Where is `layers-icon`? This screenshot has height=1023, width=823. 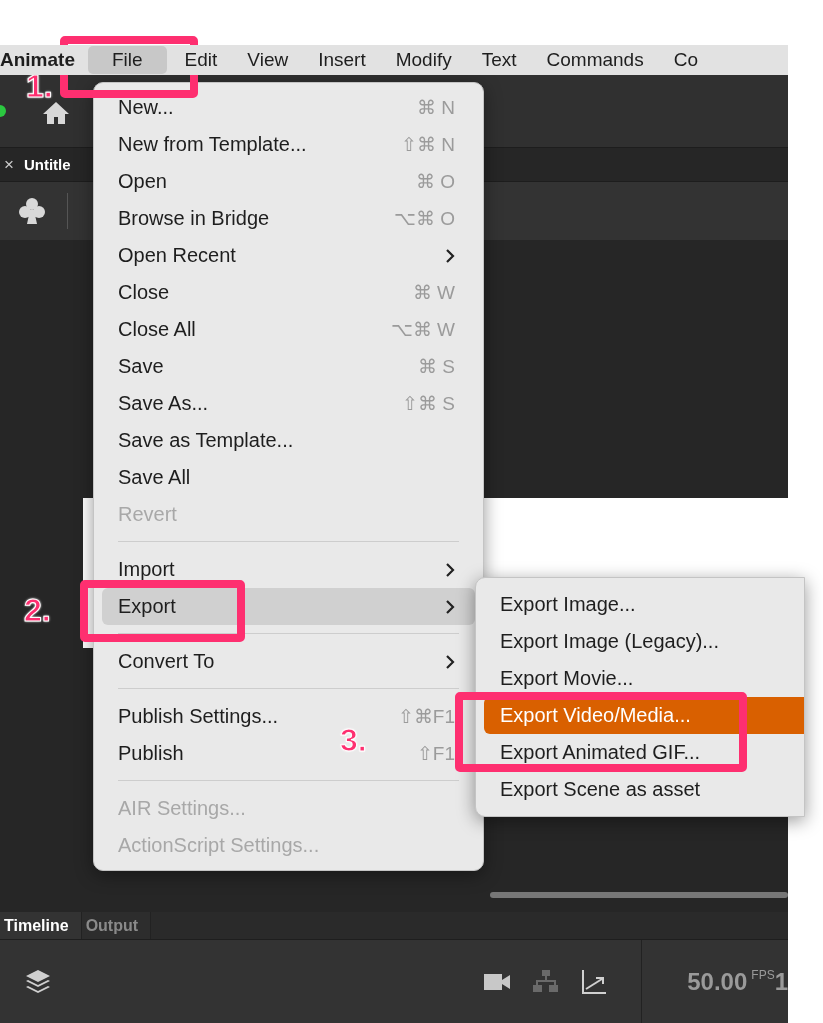 layers-icon is located at coordinates (38, 981).